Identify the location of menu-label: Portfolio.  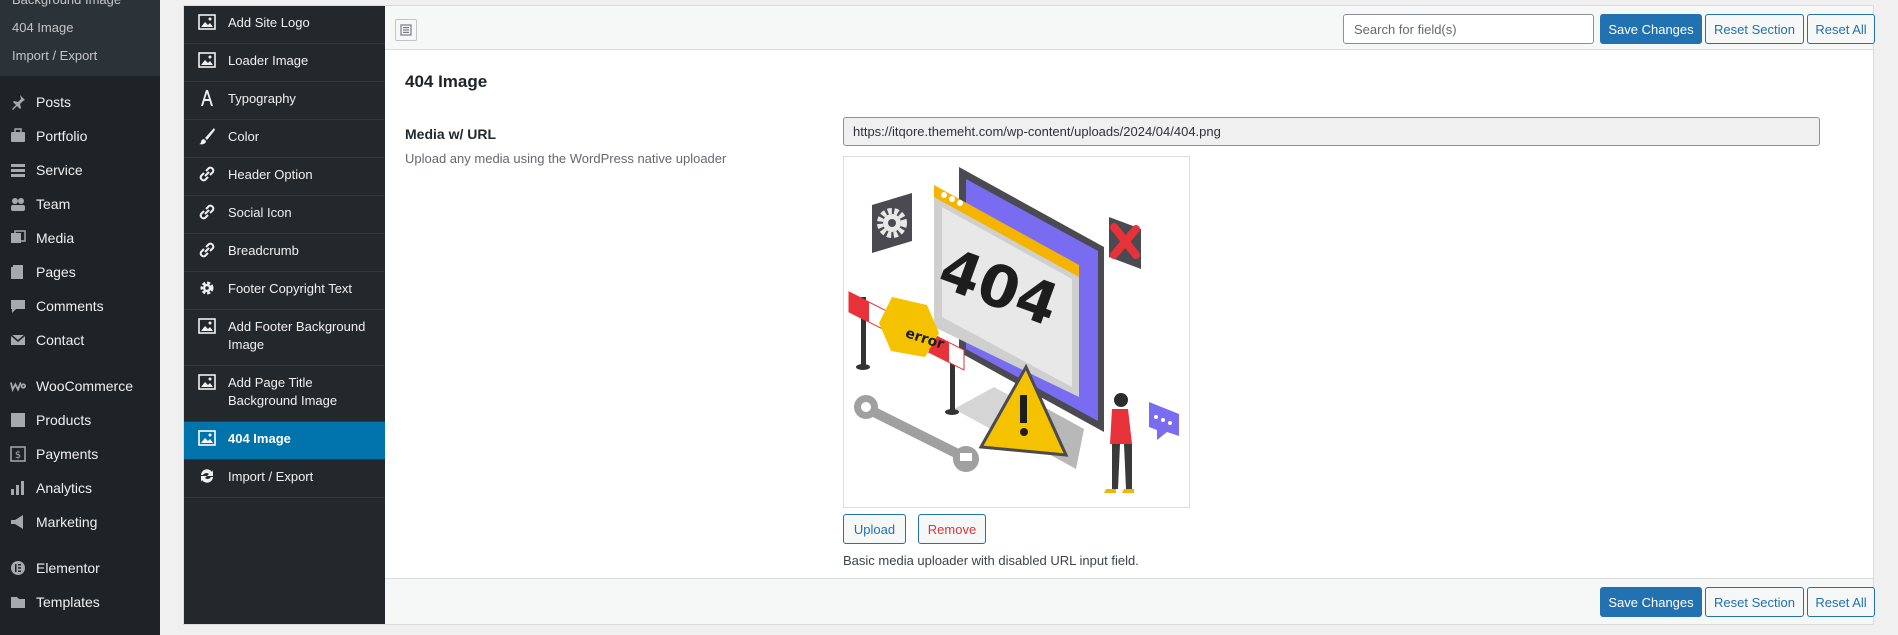
(62, 136).